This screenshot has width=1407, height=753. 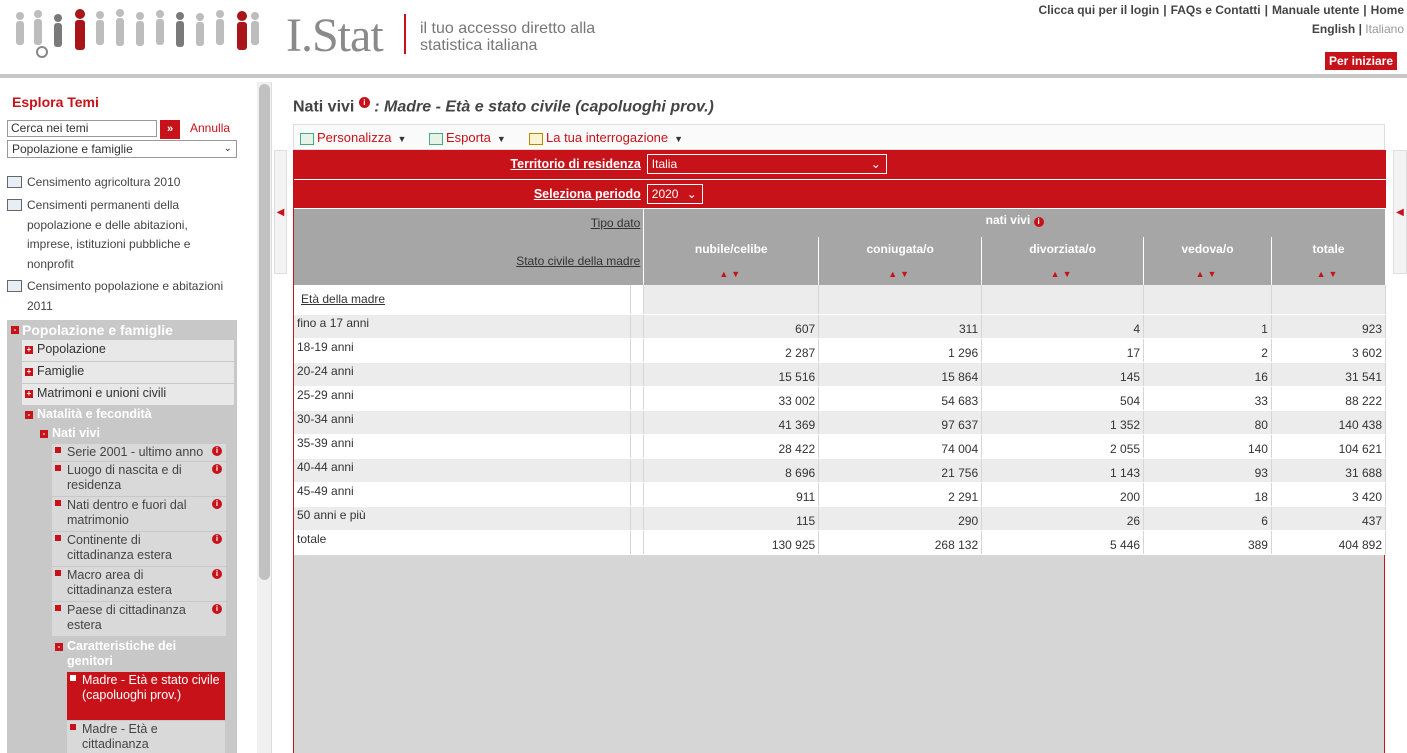 I want to click on table-cell: 54 683, so click(x=900, y=398).